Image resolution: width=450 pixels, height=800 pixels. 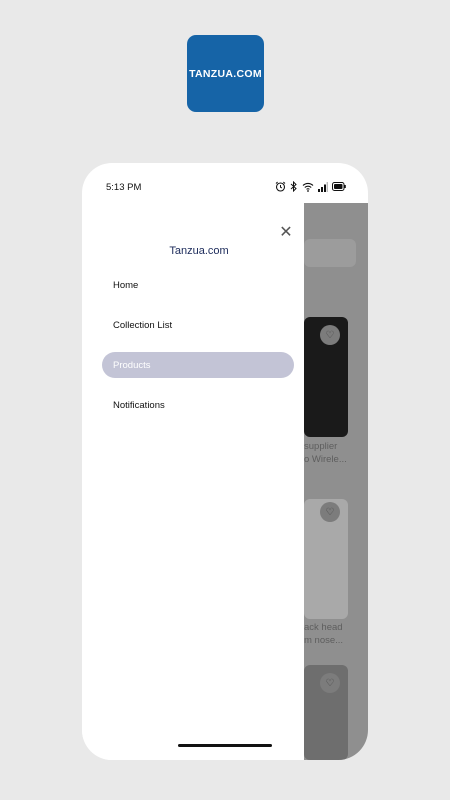 I want to click on wifi-icon, so click(x=308, y=187).